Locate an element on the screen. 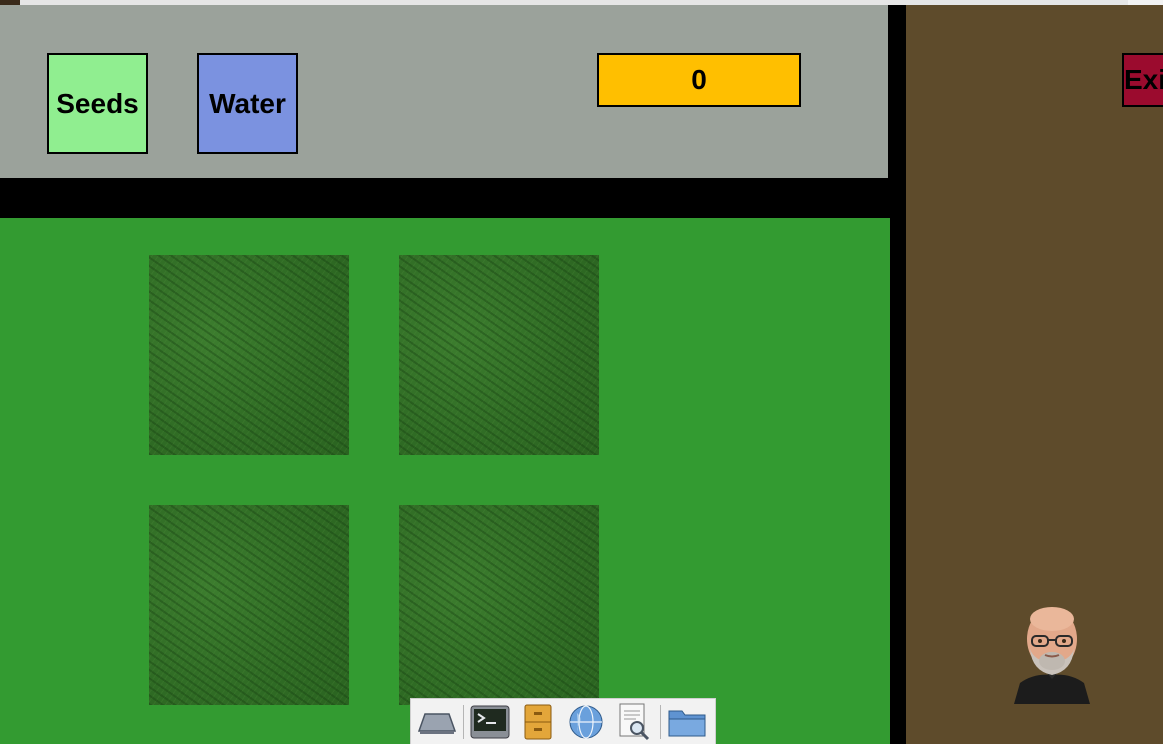  exit-button: Exit is located at coordinates (1142, 80).